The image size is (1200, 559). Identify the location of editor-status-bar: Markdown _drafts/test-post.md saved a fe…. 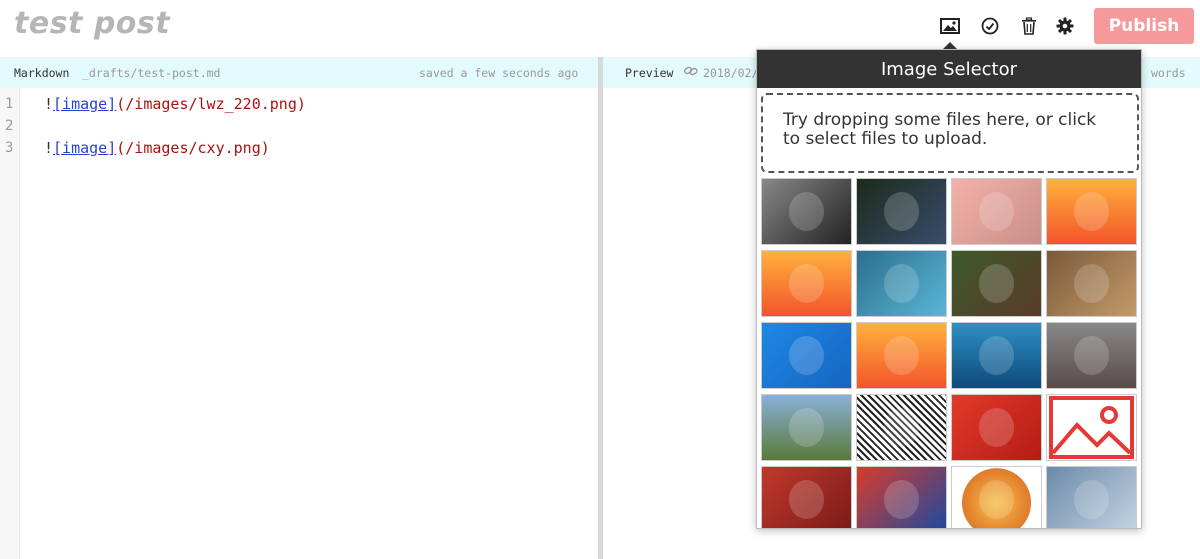
(299, 72).